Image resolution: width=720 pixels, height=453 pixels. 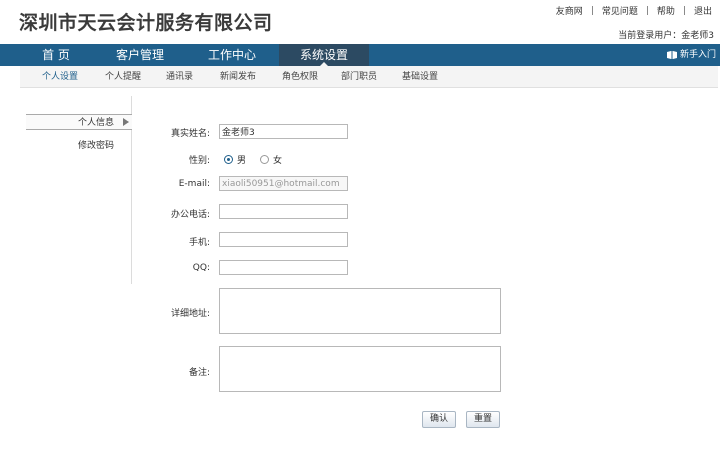 I want to click on name-input, so click(x=283, y=131).